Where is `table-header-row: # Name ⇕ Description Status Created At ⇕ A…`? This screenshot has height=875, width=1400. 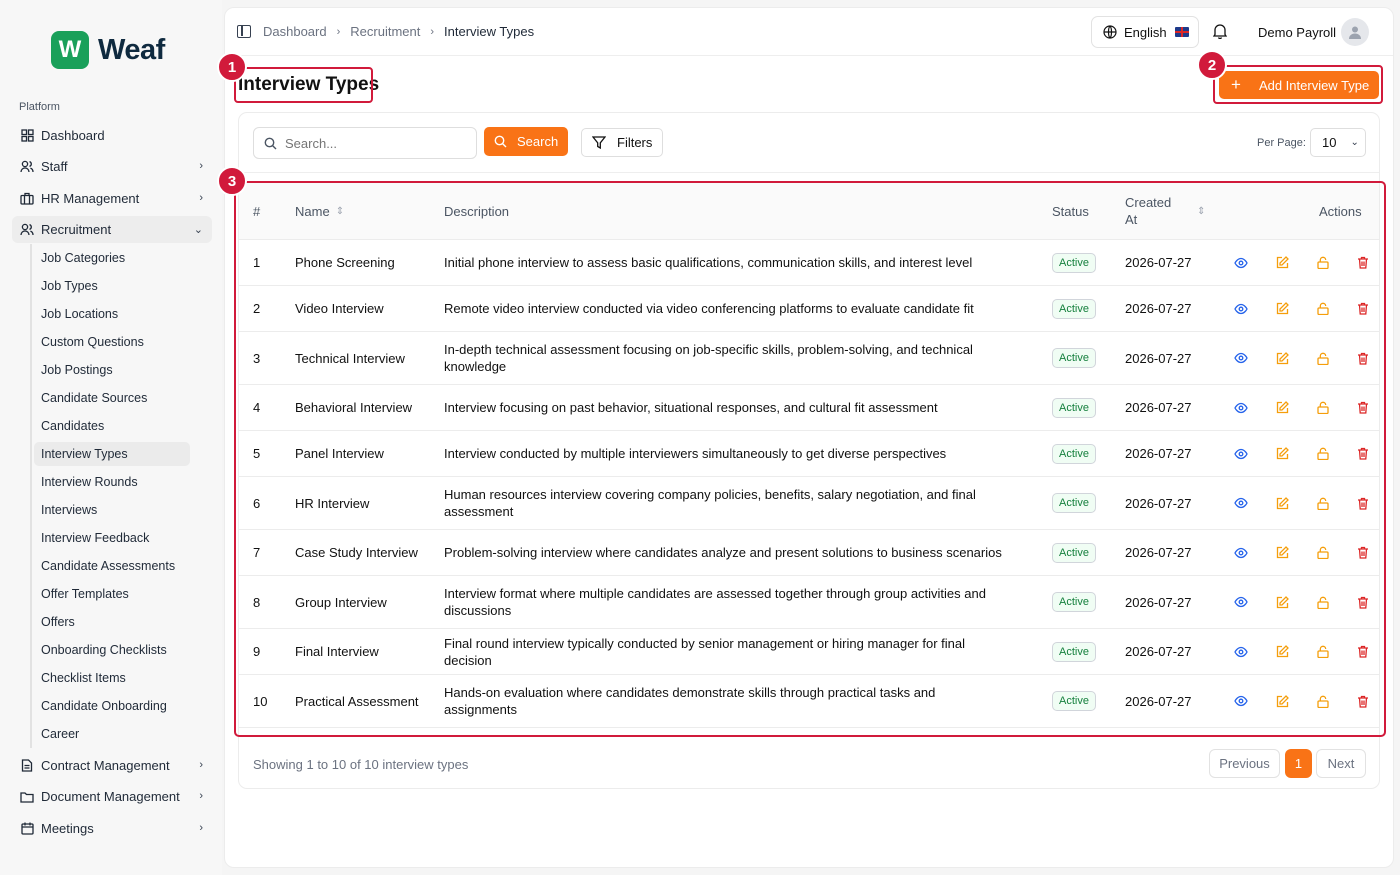
table-header-row: # Name ⇕ Description Status Created At ⇕ A… is located at coordinates (809, 211).